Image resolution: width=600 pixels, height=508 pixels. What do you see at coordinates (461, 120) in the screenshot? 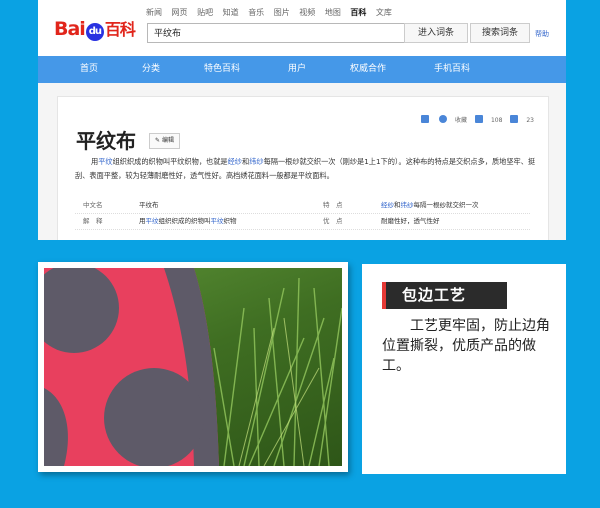
I see `collect-label: 收藏` at bounding box center [461, 120].